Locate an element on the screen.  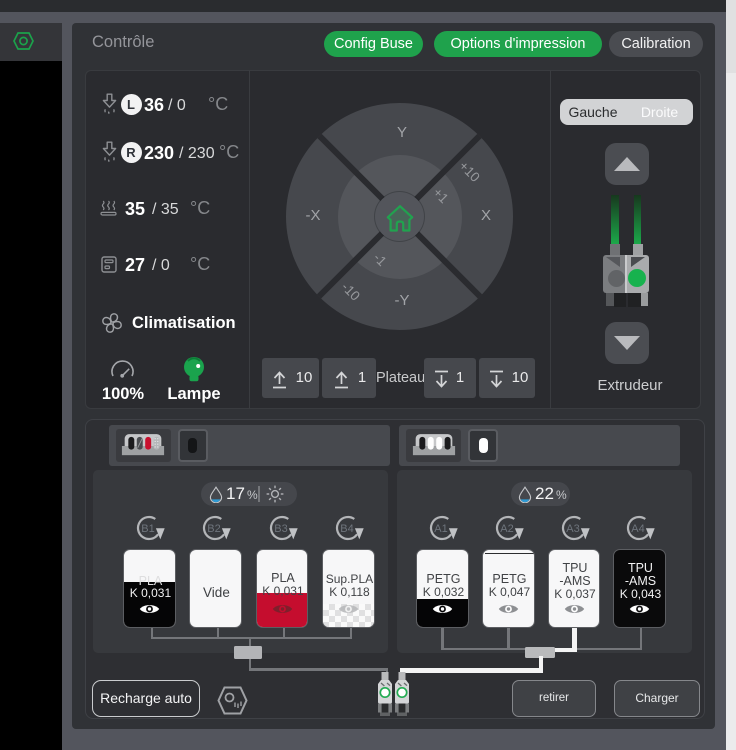
svg-text: B3 is located at coordinates (280, 529).